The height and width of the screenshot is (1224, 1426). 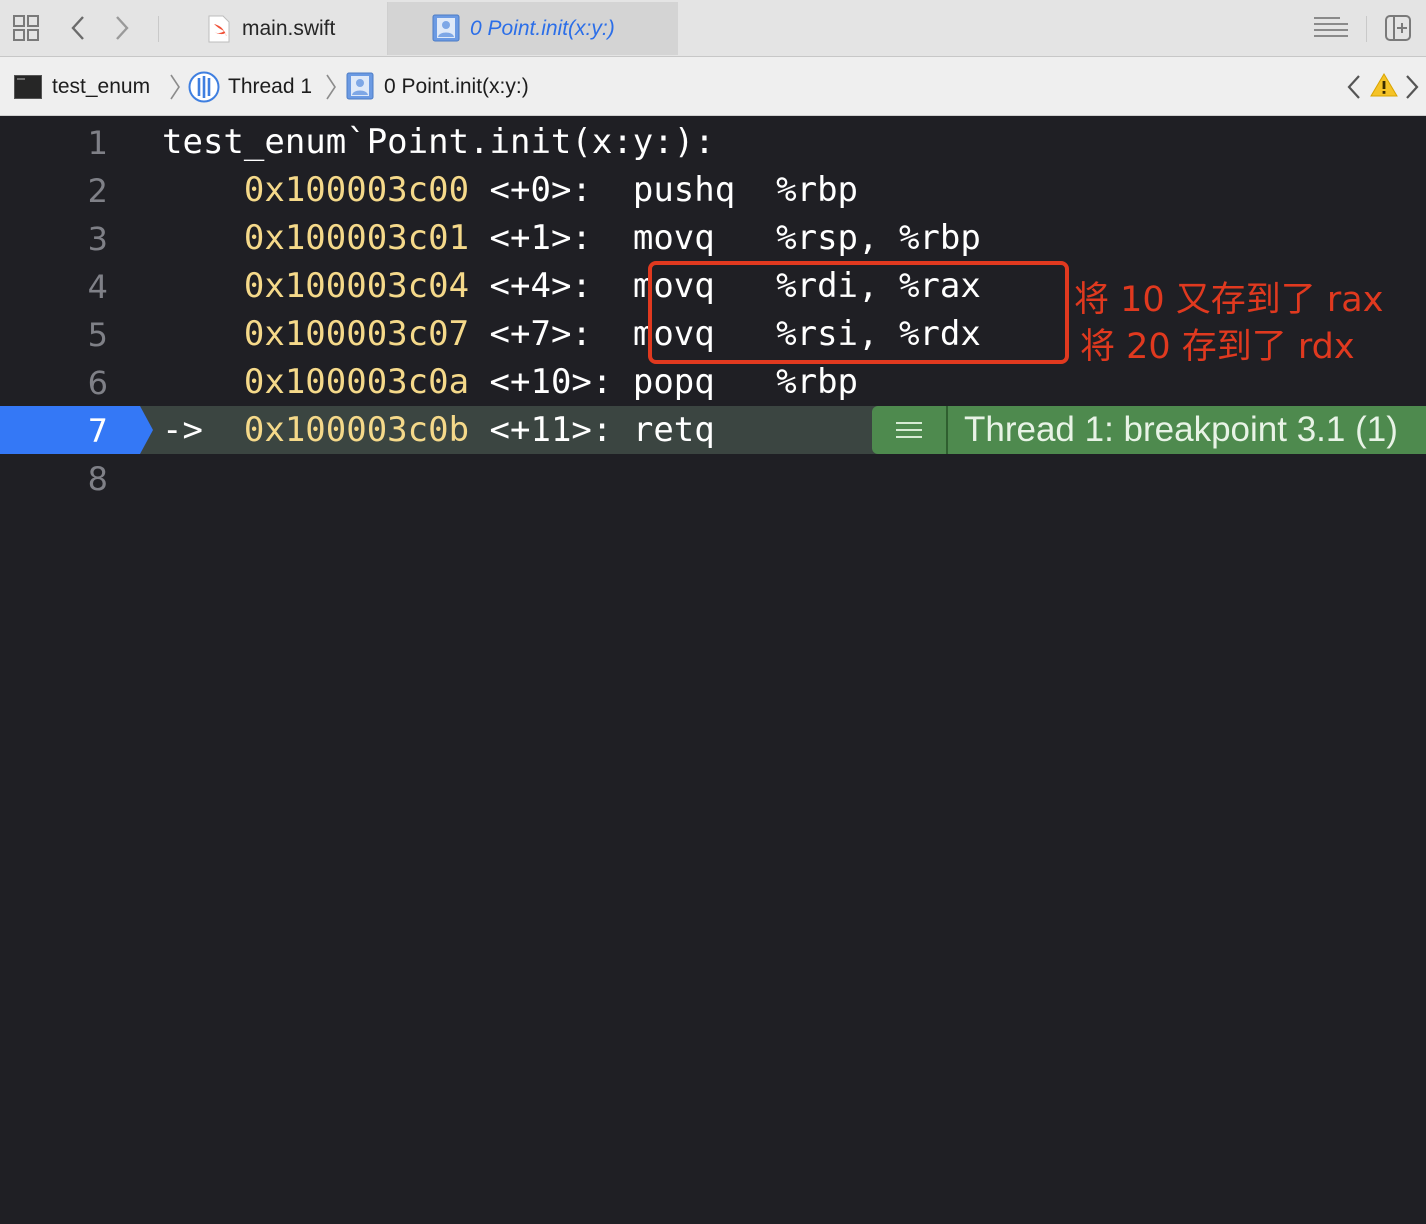 What do you see at coordinates (158, 29) in the screenshot?
I see `toolbar-divider` at bounding box center [158, 29].